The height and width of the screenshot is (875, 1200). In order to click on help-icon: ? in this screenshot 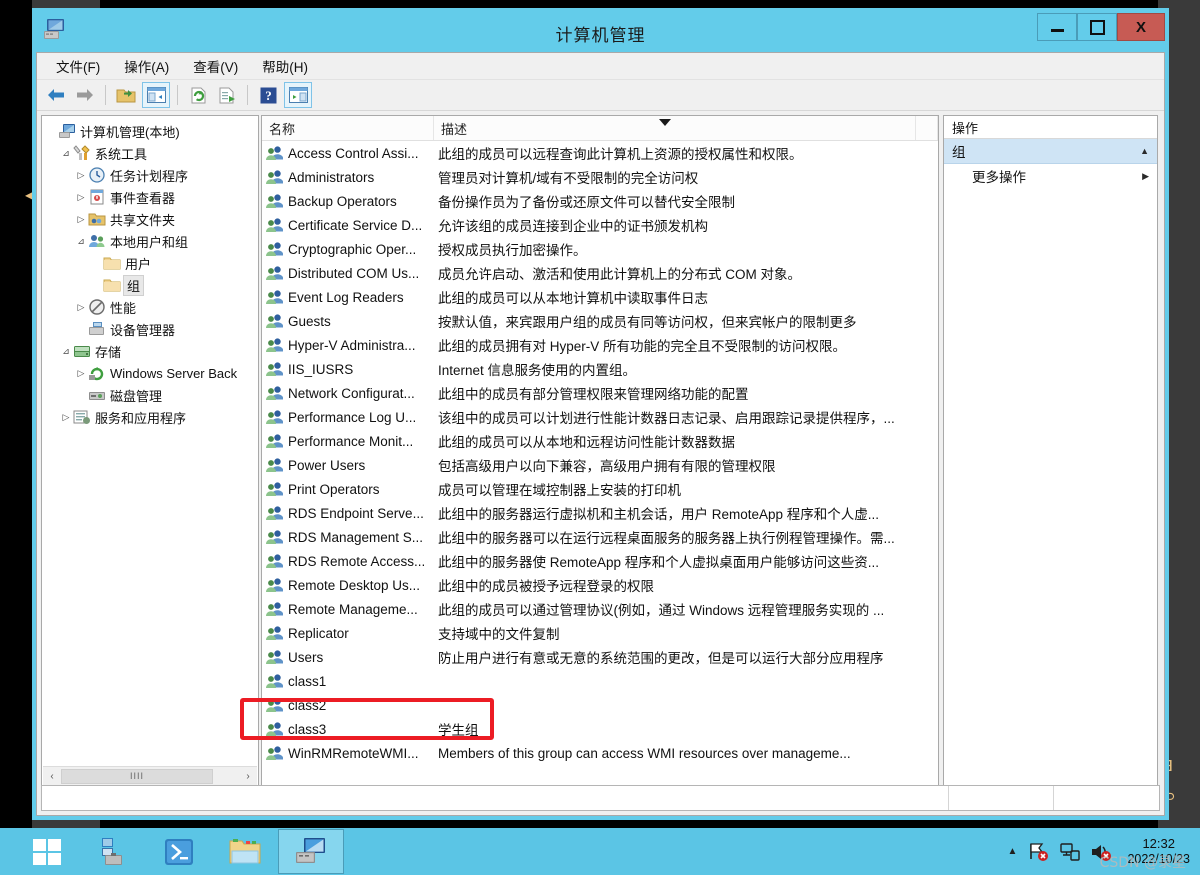, I will do `click(268, 95)`.